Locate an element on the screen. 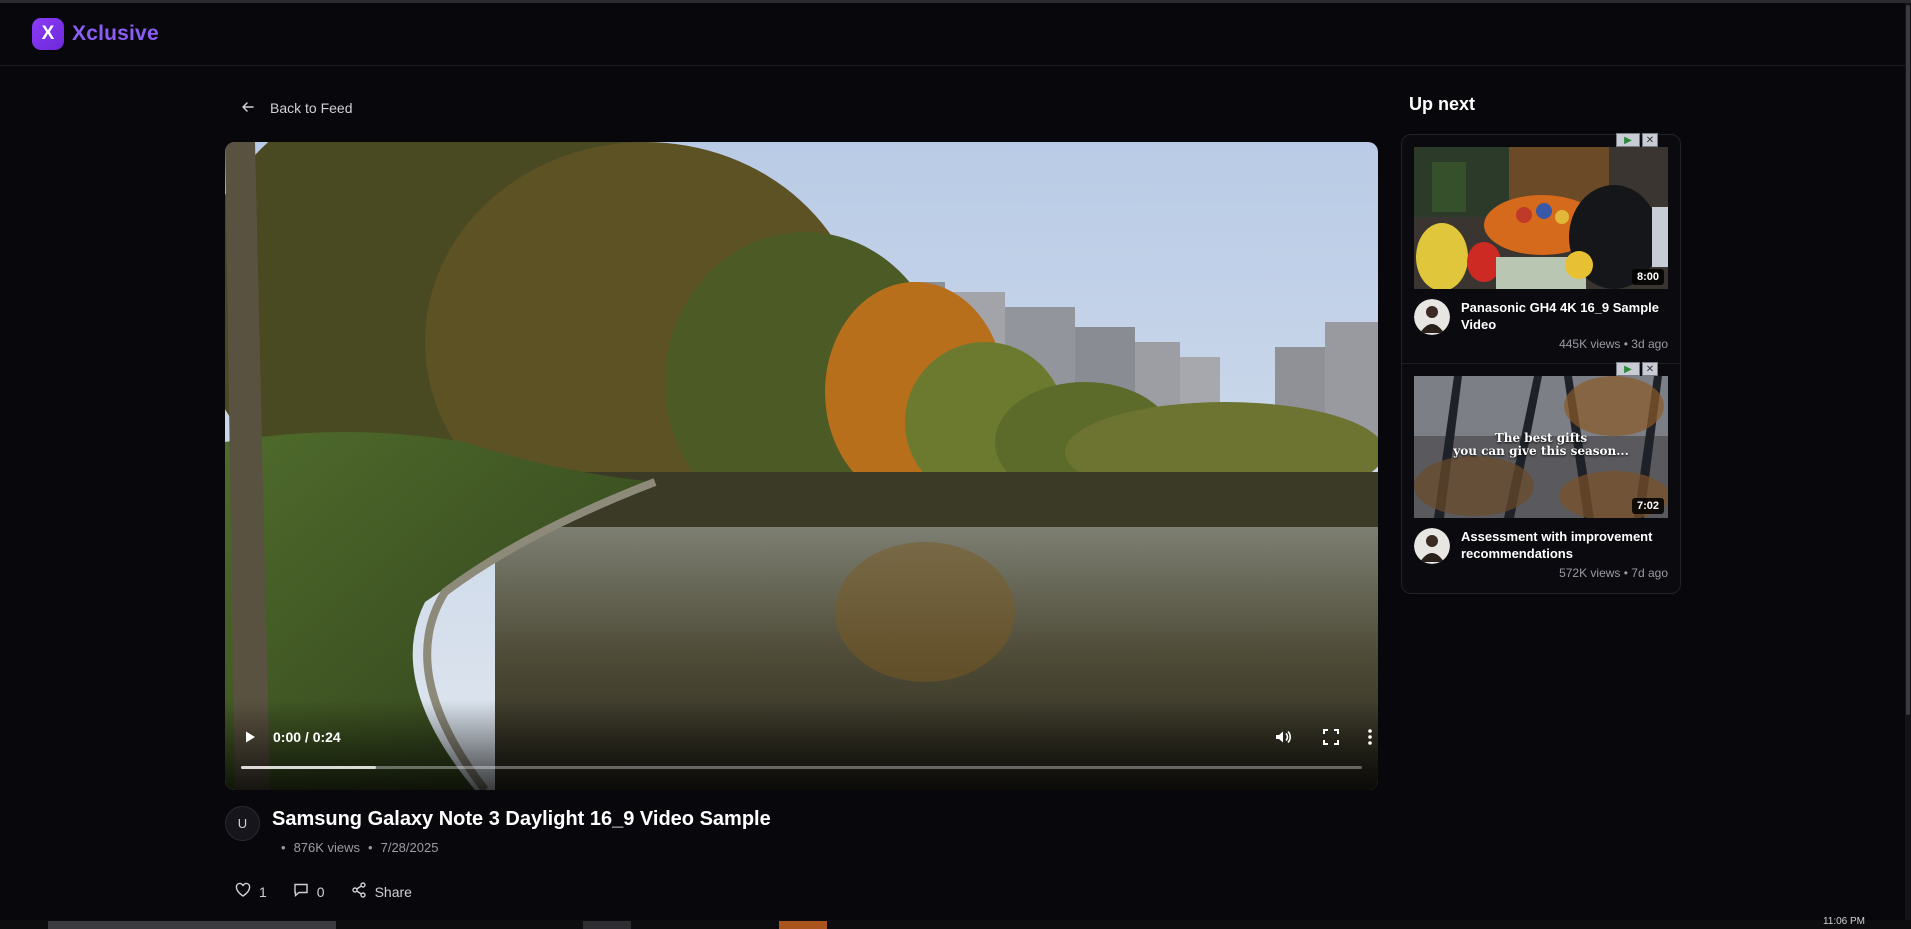 This screenshot has height=929, width=1911. more-vertical-icon is located at coordinates (1370, 738).